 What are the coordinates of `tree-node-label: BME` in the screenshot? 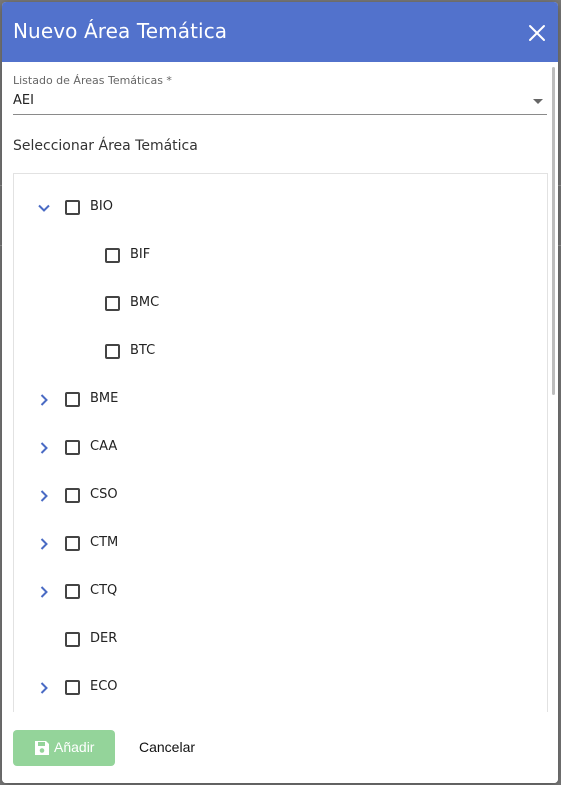 It's located at (104, 398).